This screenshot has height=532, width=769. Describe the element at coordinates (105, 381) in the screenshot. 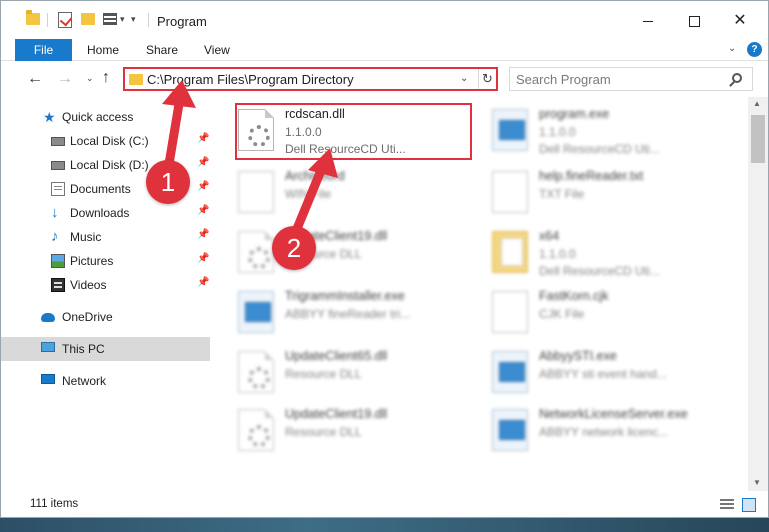

I see `sidebar-item-network: Network` at that location.